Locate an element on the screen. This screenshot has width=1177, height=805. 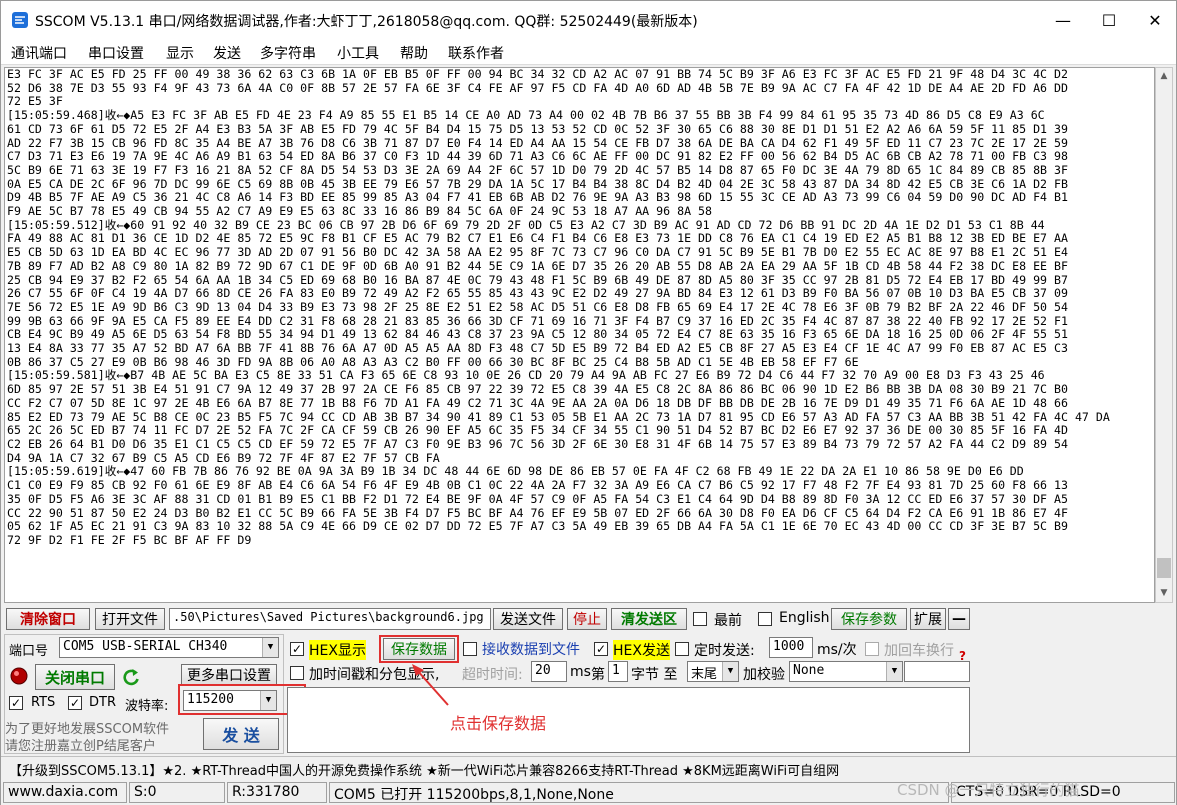
menu-serial-settings: 串口设置 is located at coordinates (116, 53).